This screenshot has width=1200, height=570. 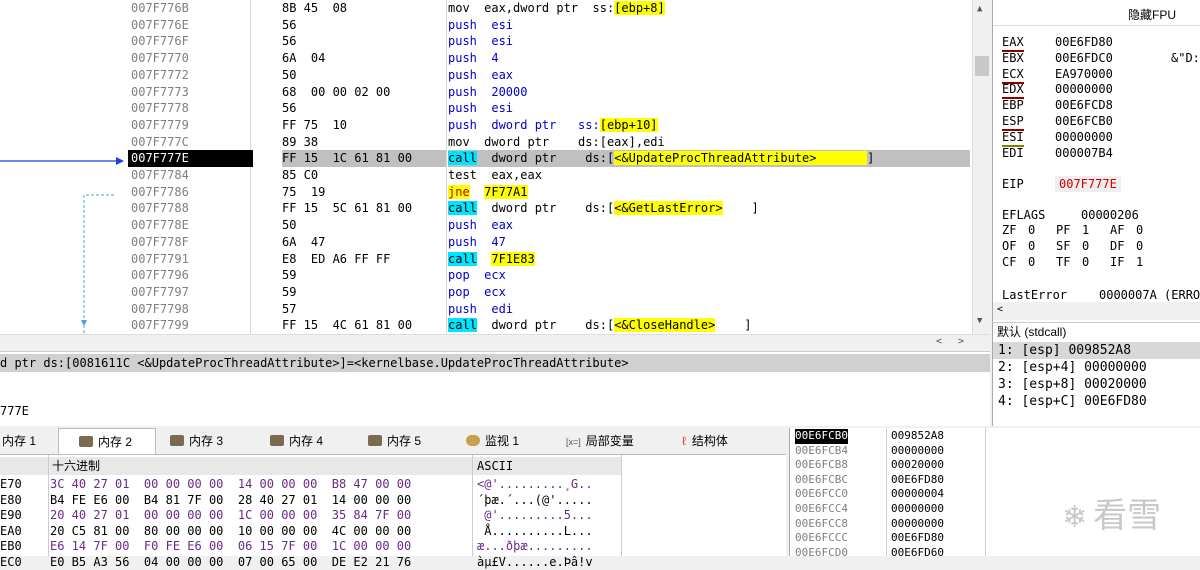 What do you see at coordinates (196, 441) in the screenshot?
I see `tab-memory-3: 内存 3` at bounding box center [196, 441].